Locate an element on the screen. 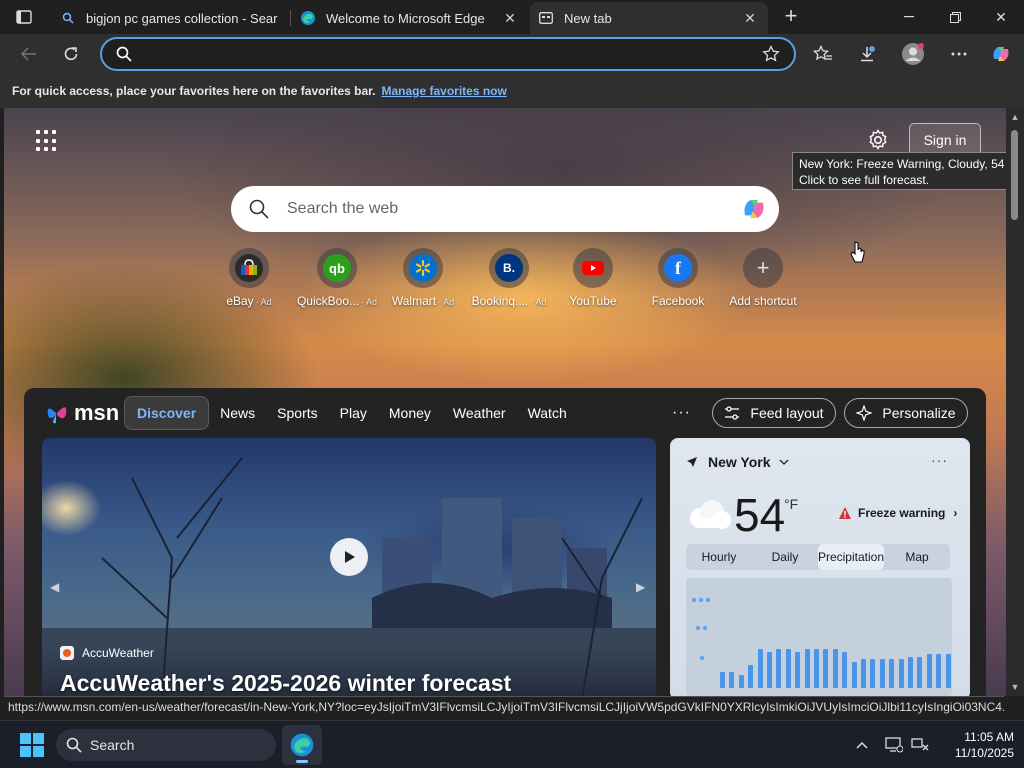 The width and height of the screenshot is (1024, 768). shortcut-walmart: Walmart · Ad is located at coordinates (423, 278).